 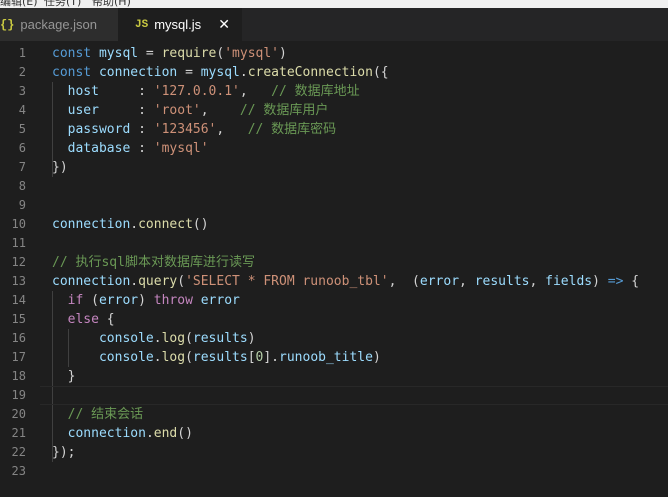 I want to click on code-token: password, so click(x=99, y=129).